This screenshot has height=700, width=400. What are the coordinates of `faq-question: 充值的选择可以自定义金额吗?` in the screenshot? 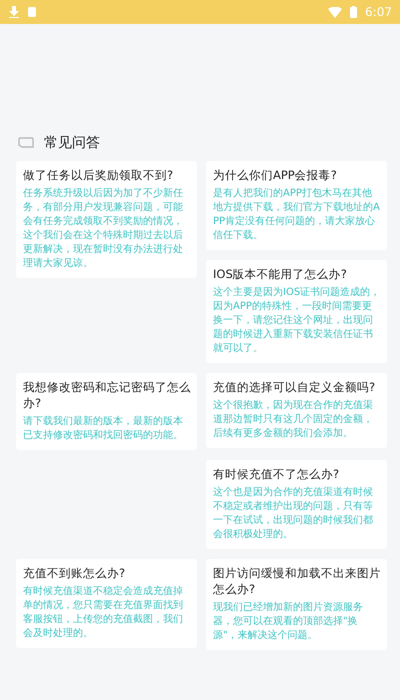 It's located at (294, 387).